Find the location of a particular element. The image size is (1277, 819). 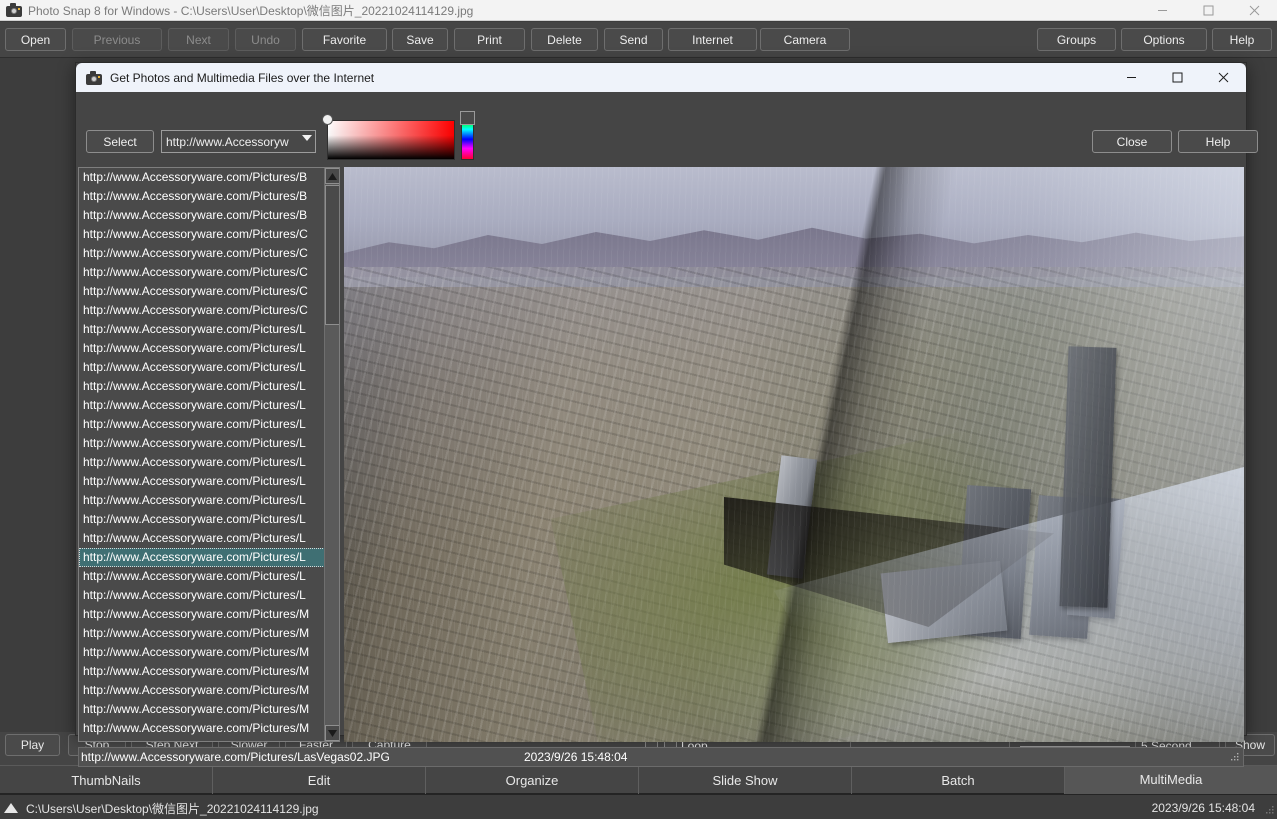

toolbar-button-internet: Internet is located at coordinates (712, 39).